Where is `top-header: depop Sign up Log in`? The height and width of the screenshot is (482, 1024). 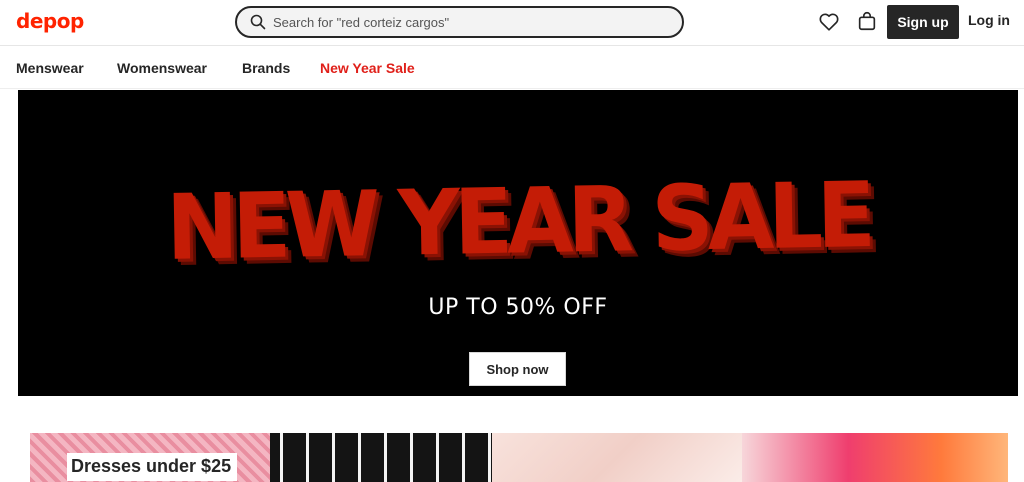 top-header: depop Sign up Log in is located at coordinates (512, 23).